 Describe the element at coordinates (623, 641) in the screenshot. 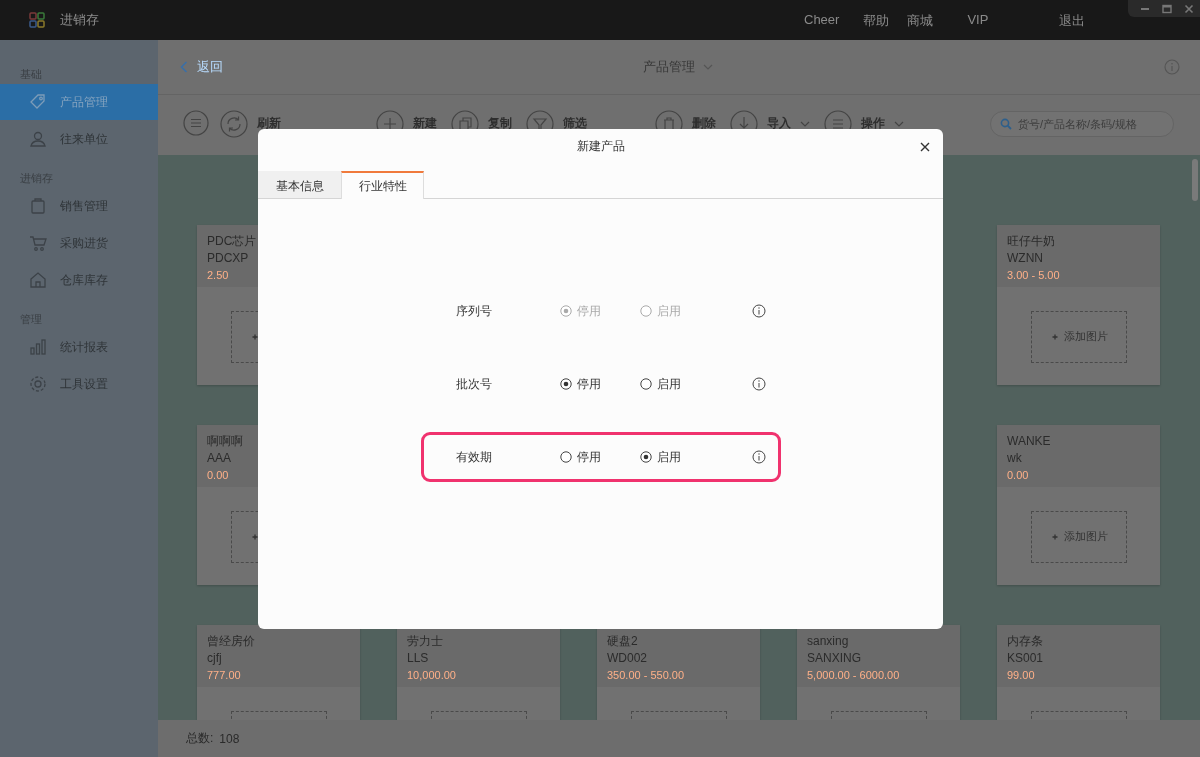

I see `product-name: 硬盘2` at that location.